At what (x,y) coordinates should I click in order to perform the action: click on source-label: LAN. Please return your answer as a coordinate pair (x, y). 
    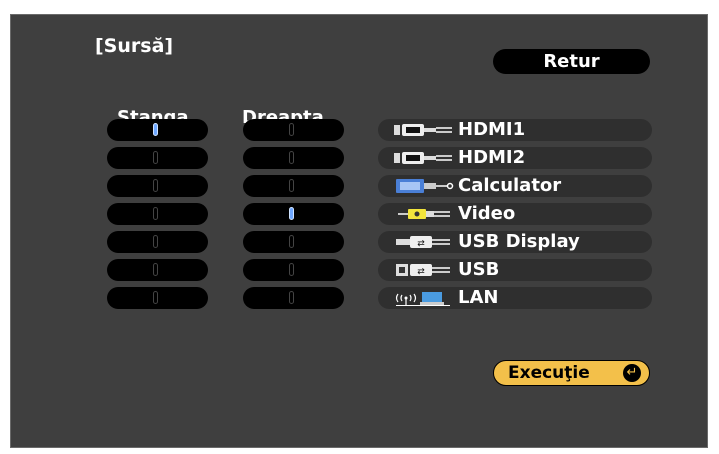
    Looking at the image, I should click on (478, 297).